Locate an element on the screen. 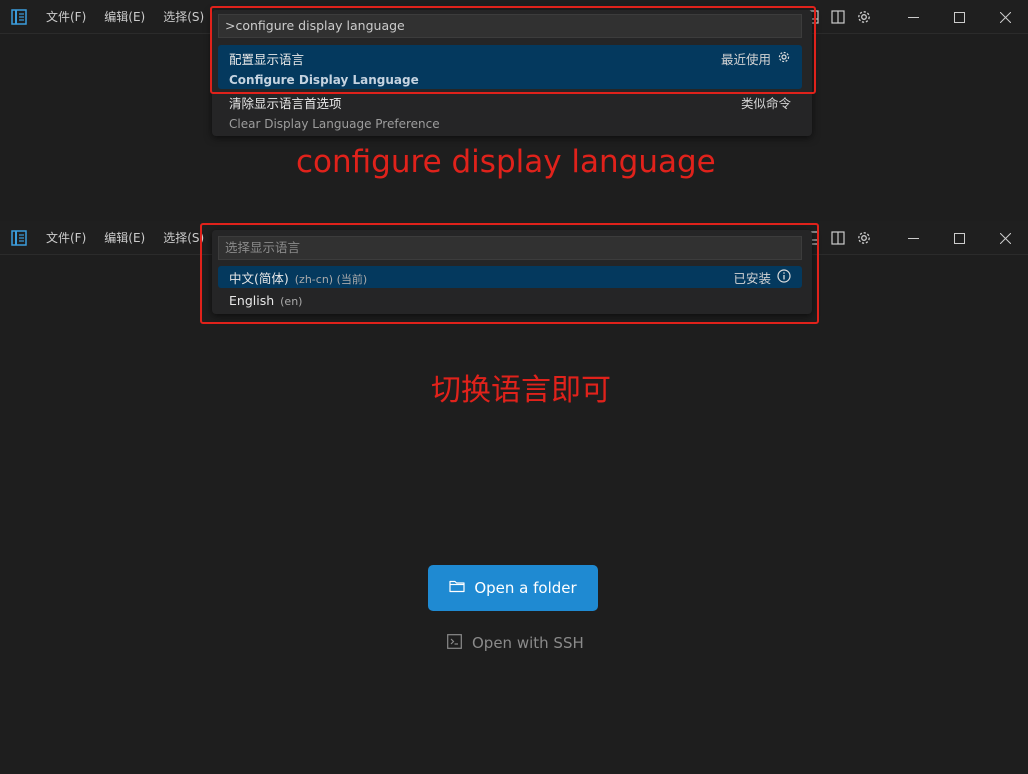 Image resolution: width=1028 pixels, height=774 pixels. command-item-label: 配置显示语言 is located at coordinates (267, 59).